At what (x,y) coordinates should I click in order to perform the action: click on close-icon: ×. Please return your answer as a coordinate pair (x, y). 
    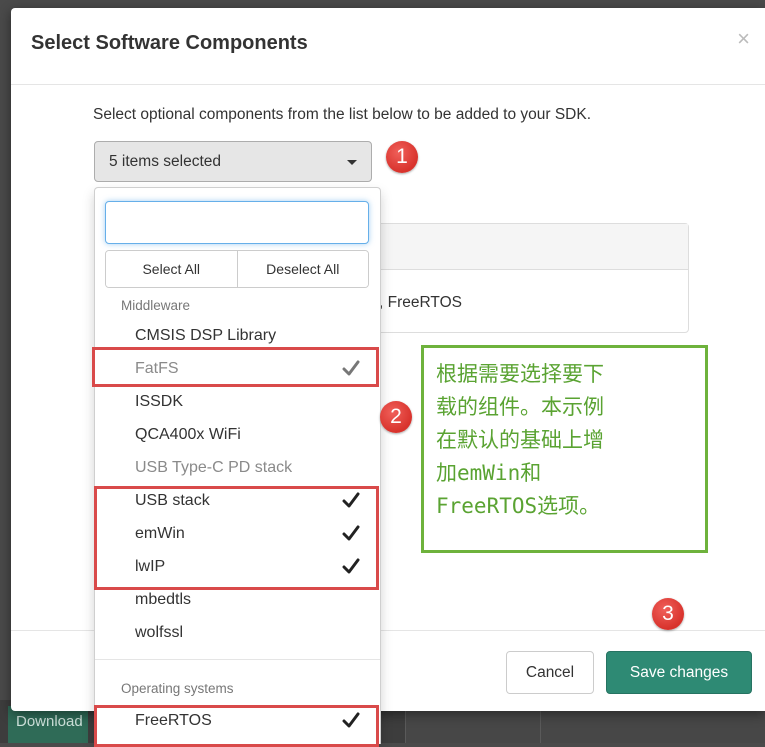
    Looking at the image, I should click on (743, 39).